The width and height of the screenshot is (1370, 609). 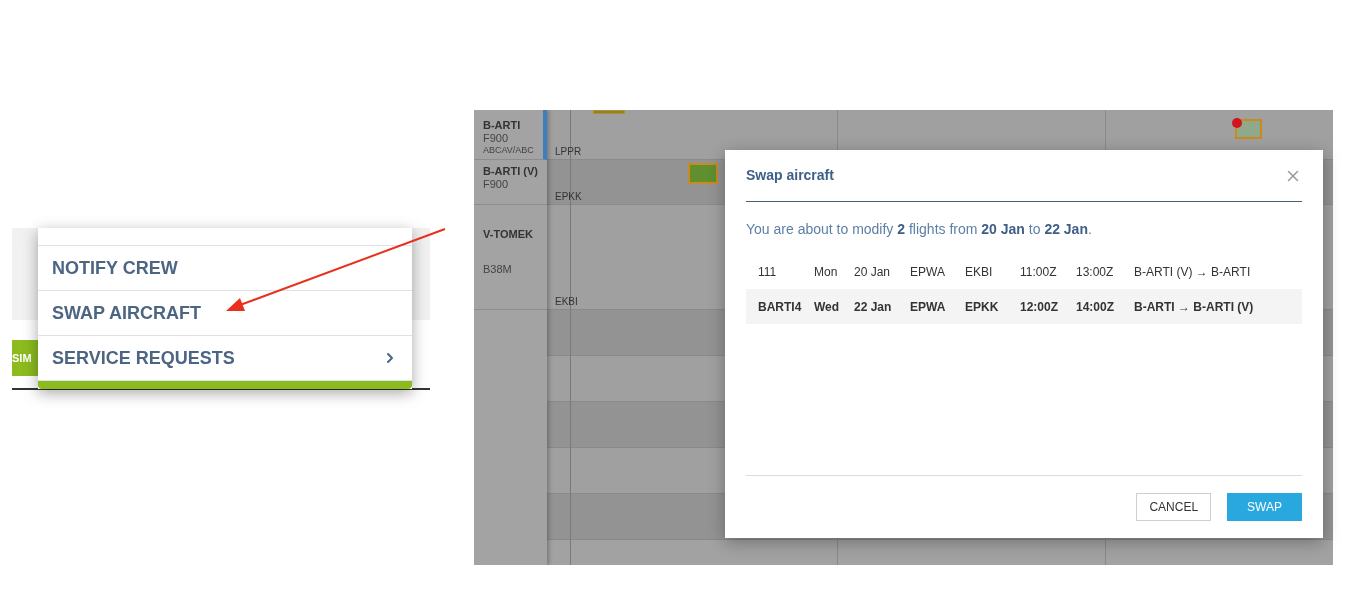 What do you see at coordinates (566, 302) in the screenshot?
I see `airport-label: EKBI` at bounding box center [566, 302].